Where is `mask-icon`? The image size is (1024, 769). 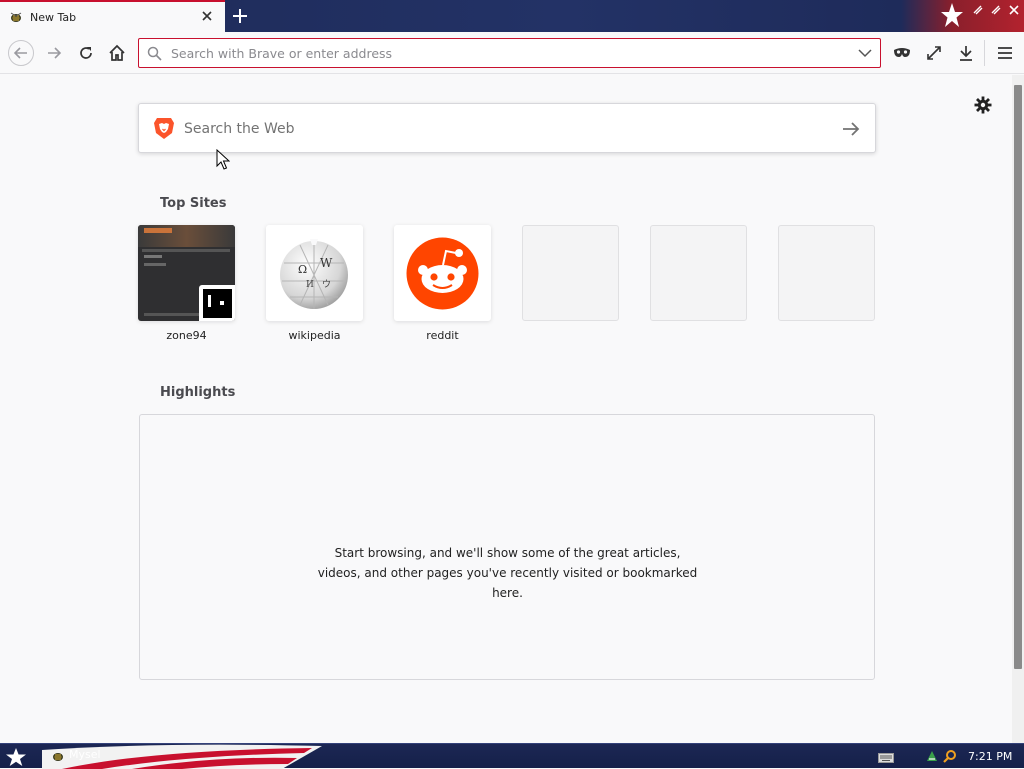
mask-icon is located at coordinates (902, 52).